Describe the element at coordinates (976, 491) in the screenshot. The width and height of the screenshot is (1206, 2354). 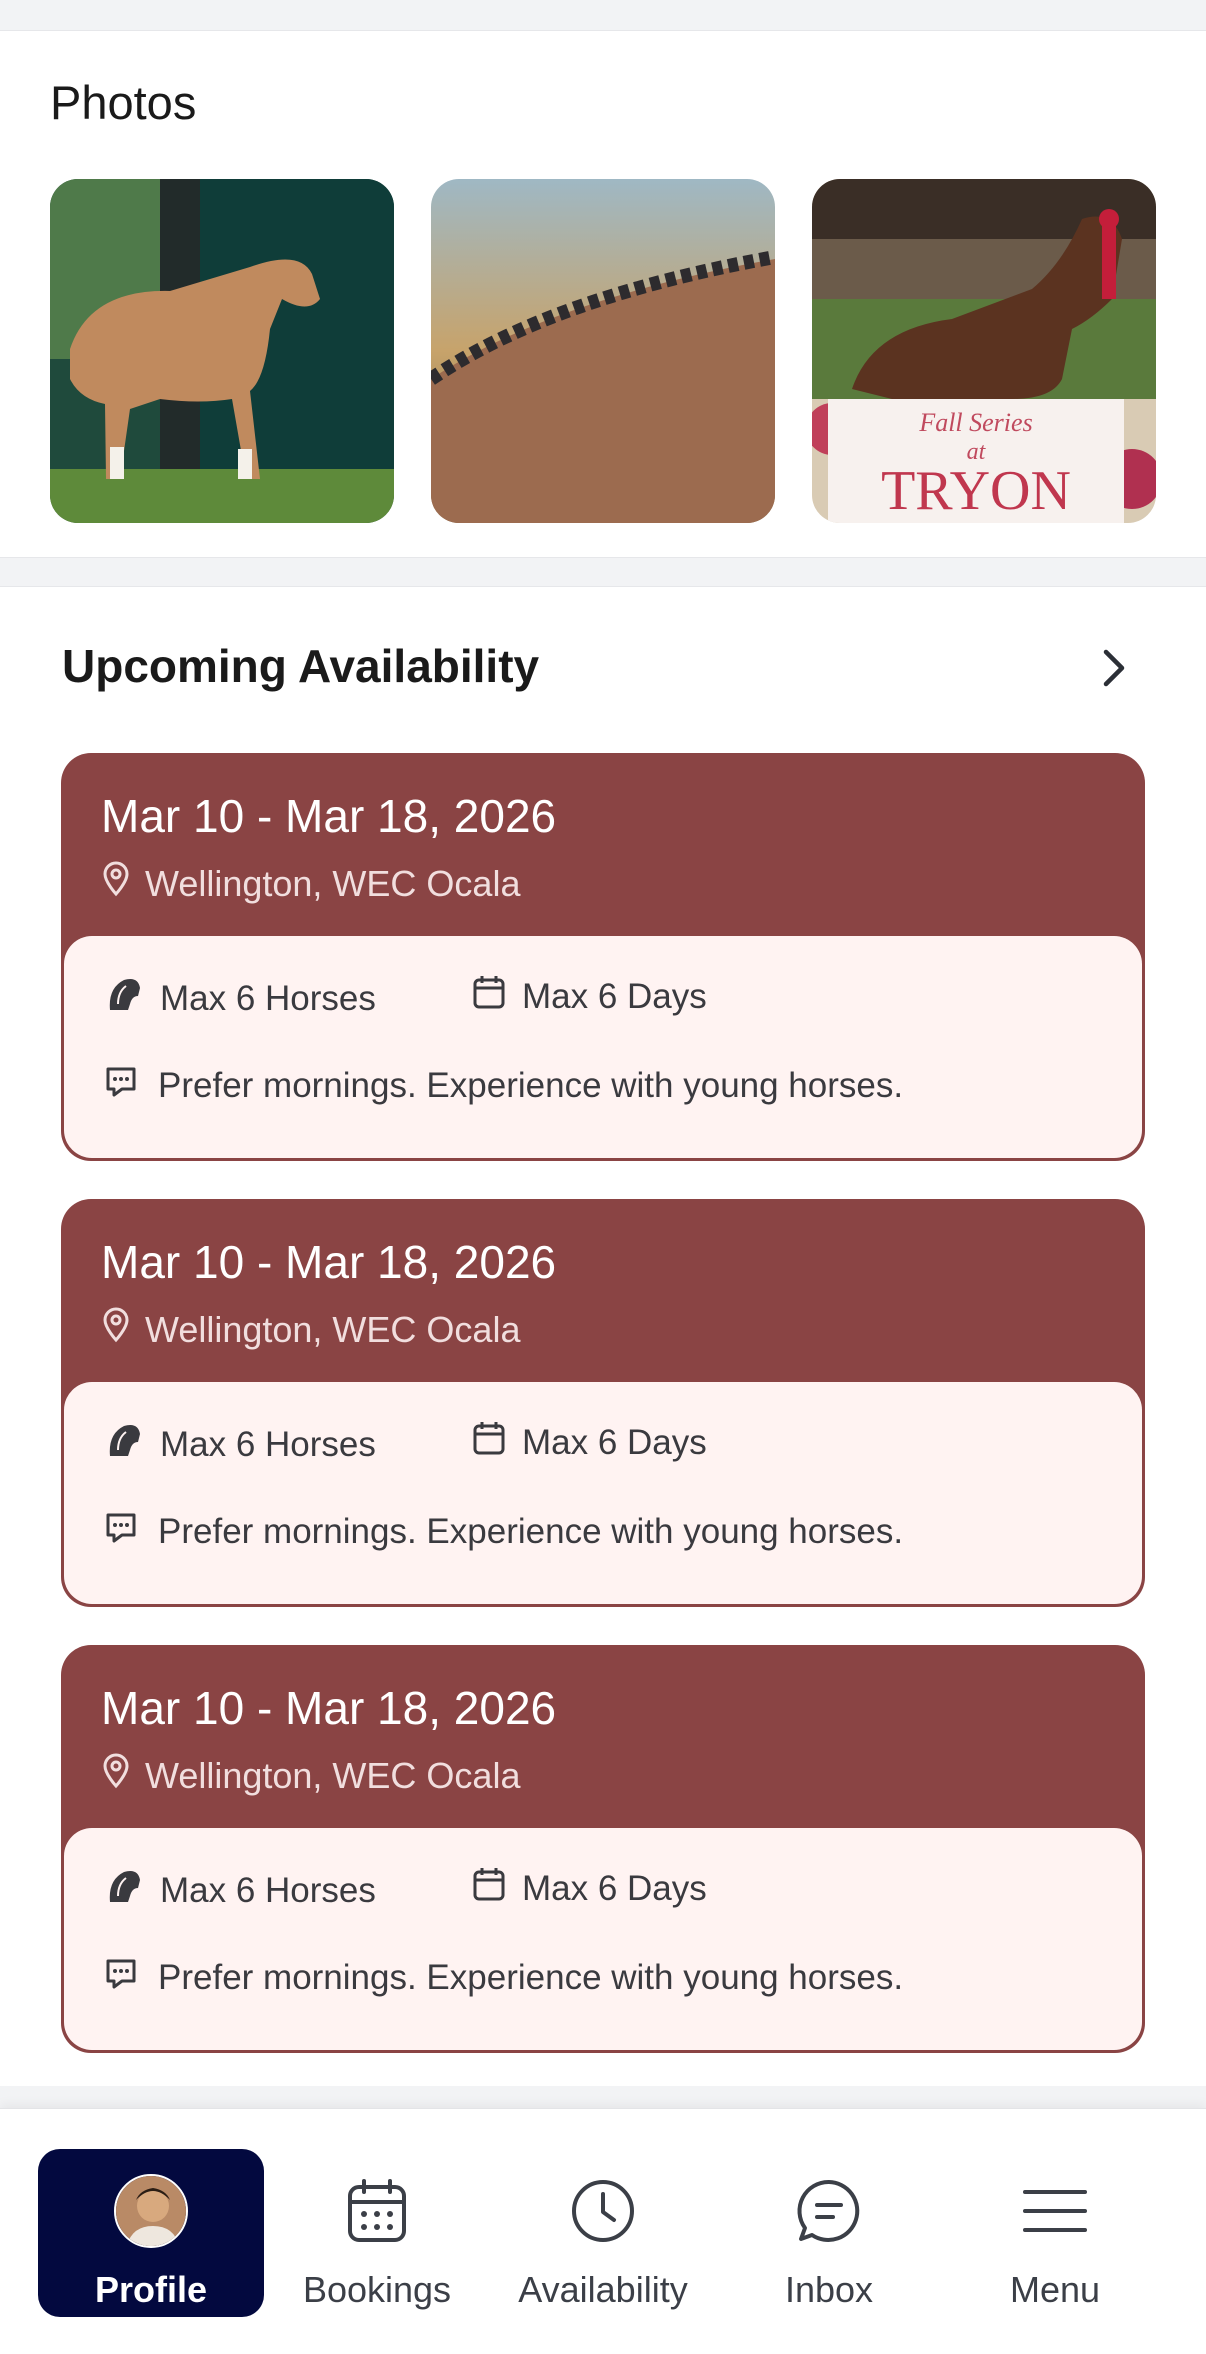
I see `sign-text-line3: TRYON` at that location.